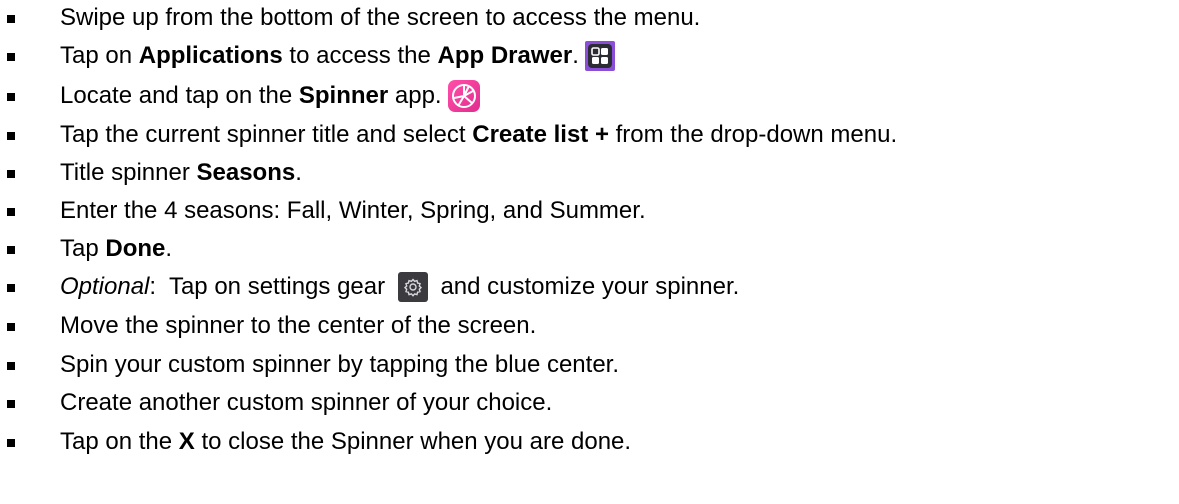 Image resolution: width=1179 pixels, height=504 pixels. I want to click on step-text-segment: Tap, so click(83, 248).